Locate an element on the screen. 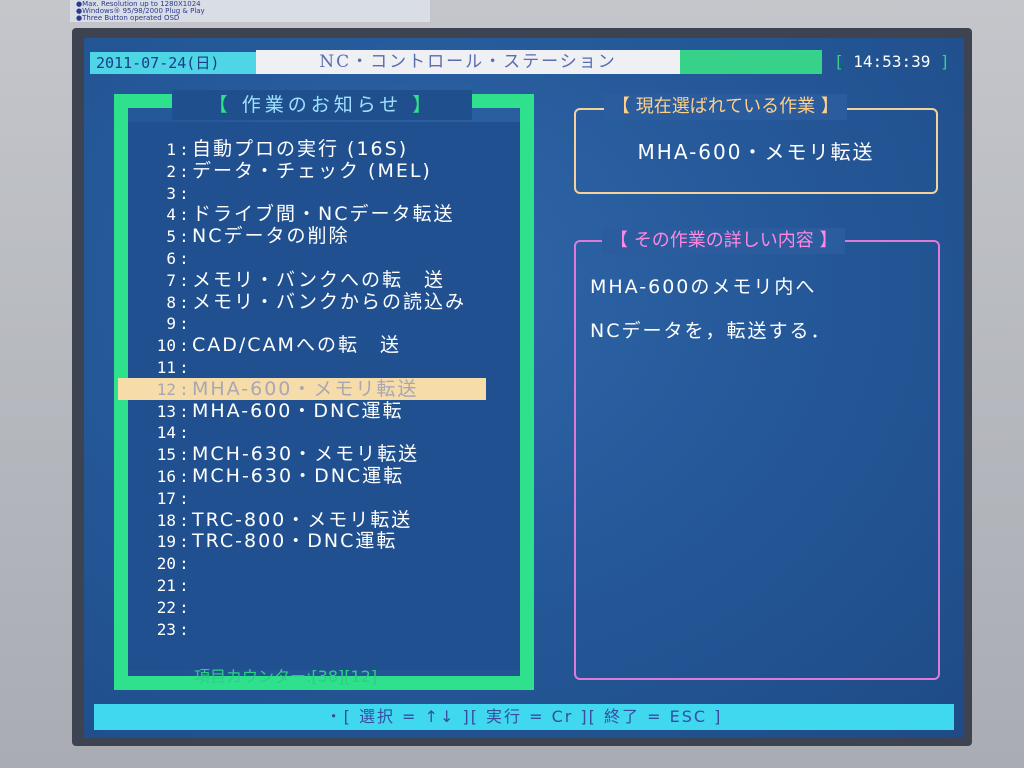  header-accent-bar is located at coordinates (751, 62).